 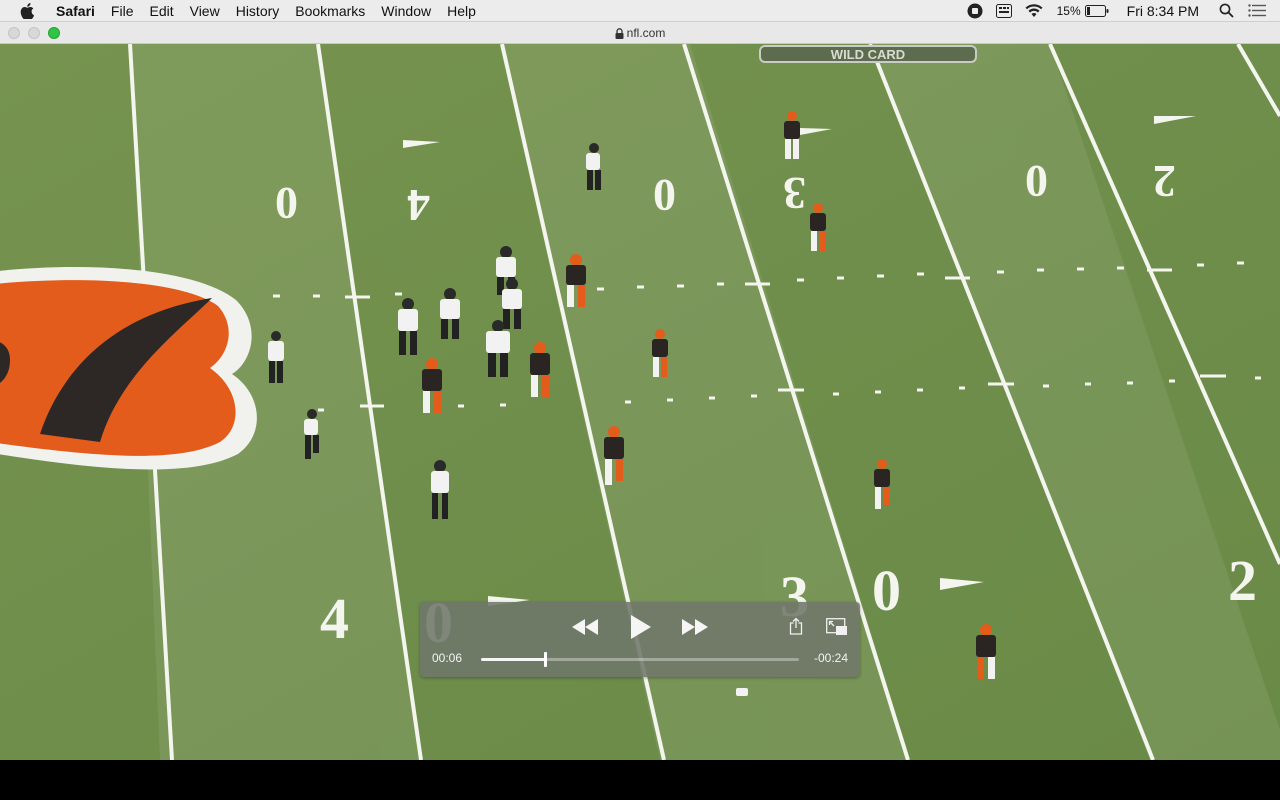 I want to click on menu-view: View, so click(x=205, y=11).